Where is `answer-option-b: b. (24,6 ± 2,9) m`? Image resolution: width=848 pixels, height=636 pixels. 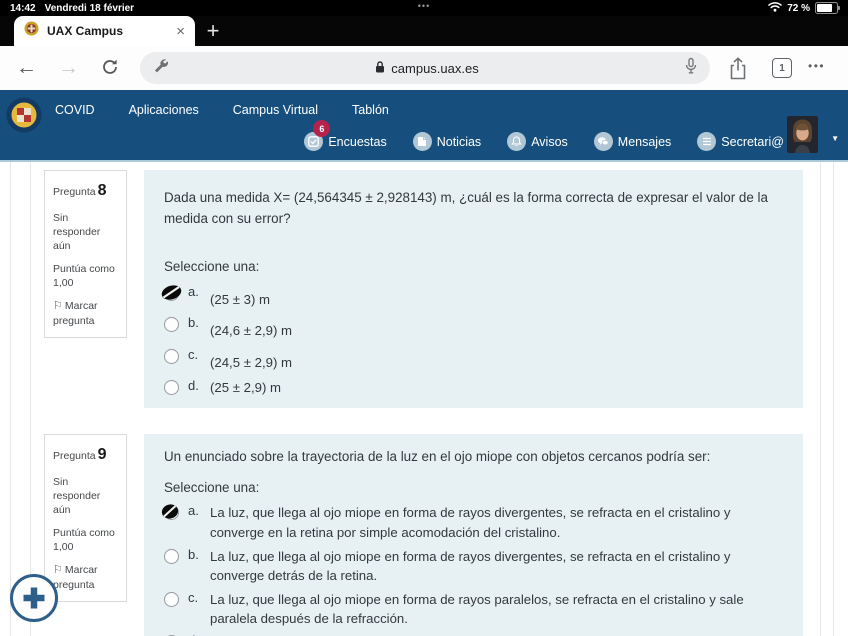
answer-option-b: b. (24,6 ± 2,9) m is located at coordinates (473, 326).